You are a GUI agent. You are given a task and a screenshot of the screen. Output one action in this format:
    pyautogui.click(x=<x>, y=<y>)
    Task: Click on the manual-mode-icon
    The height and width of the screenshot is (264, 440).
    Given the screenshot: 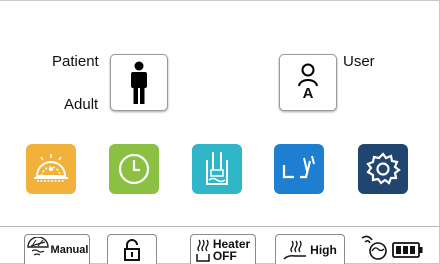 What is the action you would take?
    pyautogui.click(x=37, y=246)
    